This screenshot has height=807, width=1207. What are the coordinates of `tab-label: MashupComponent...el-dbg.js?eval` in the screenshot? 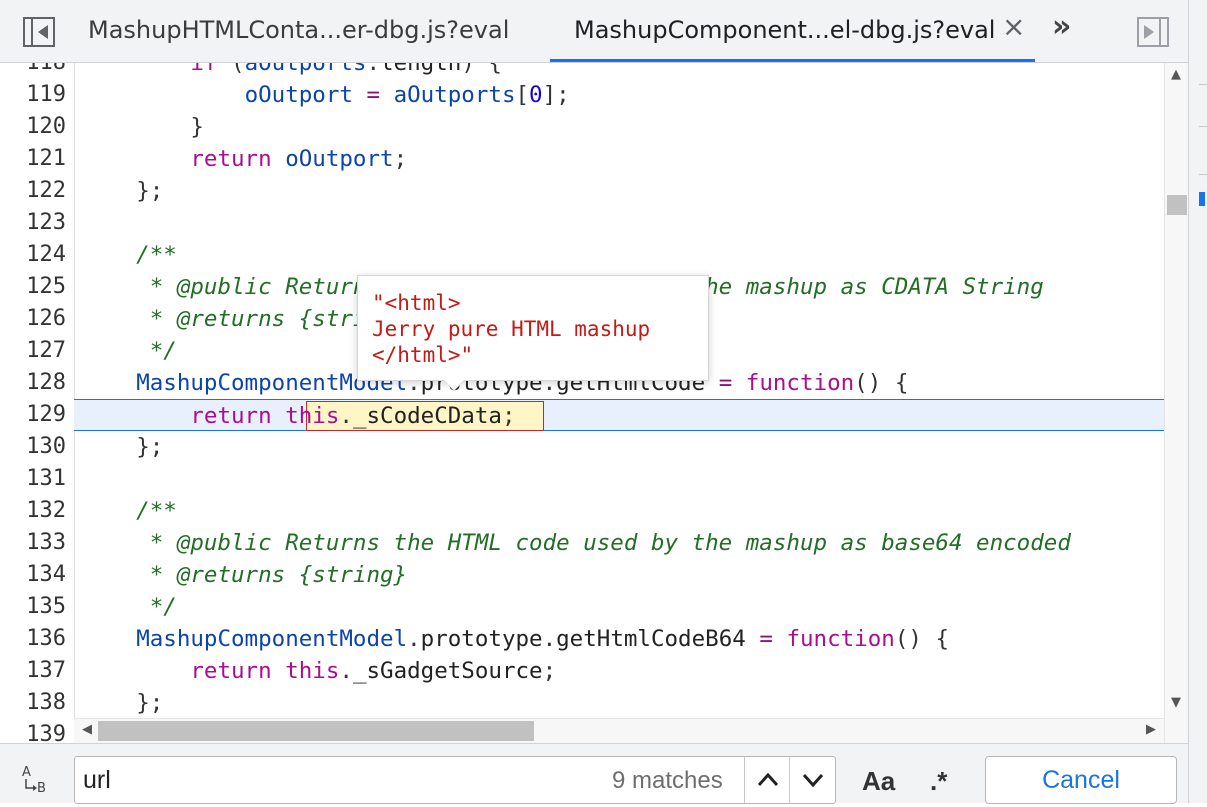 It's located at (785, 30).